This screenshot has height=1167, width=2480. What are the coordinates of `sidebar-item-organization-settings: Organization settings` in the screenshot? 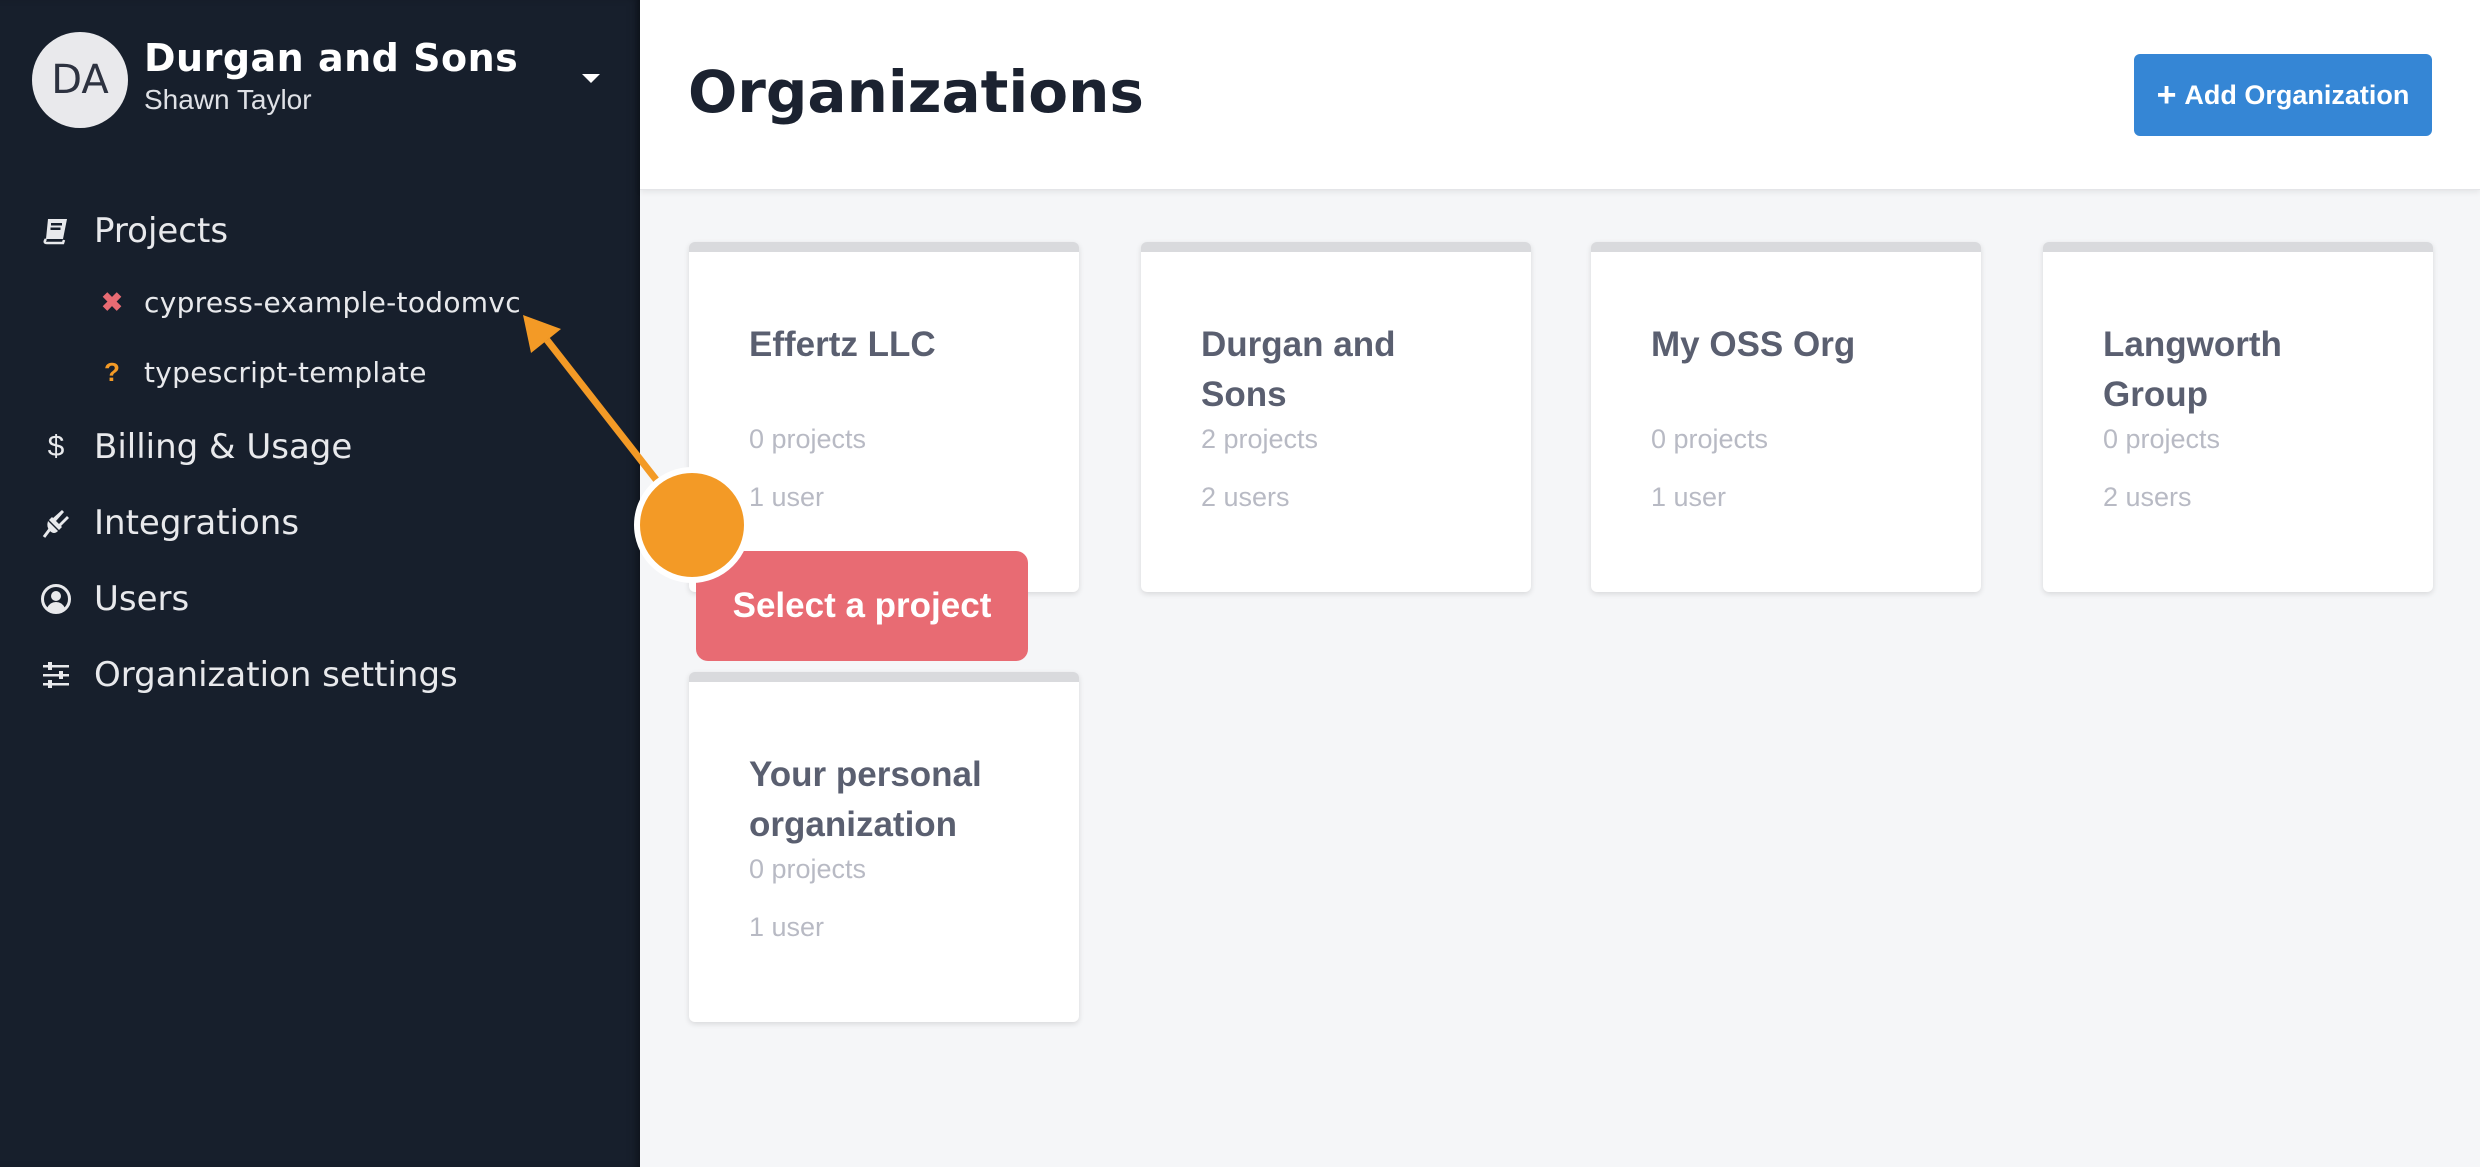 It's located at (248, 675).